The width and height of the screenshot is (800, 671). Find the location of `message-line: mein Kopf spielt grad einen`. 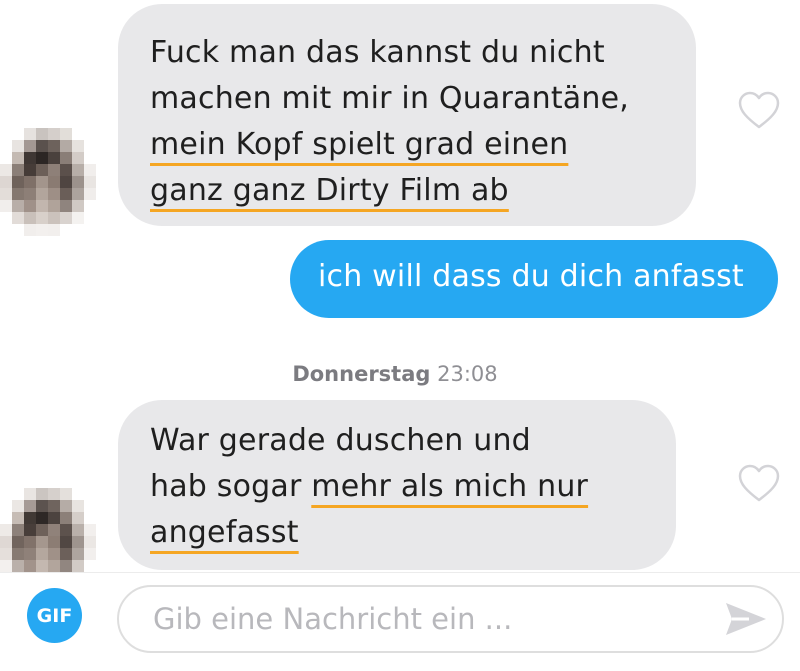

message-line: mein Kopf spielt grad einen is located at coordinates (423, 145).